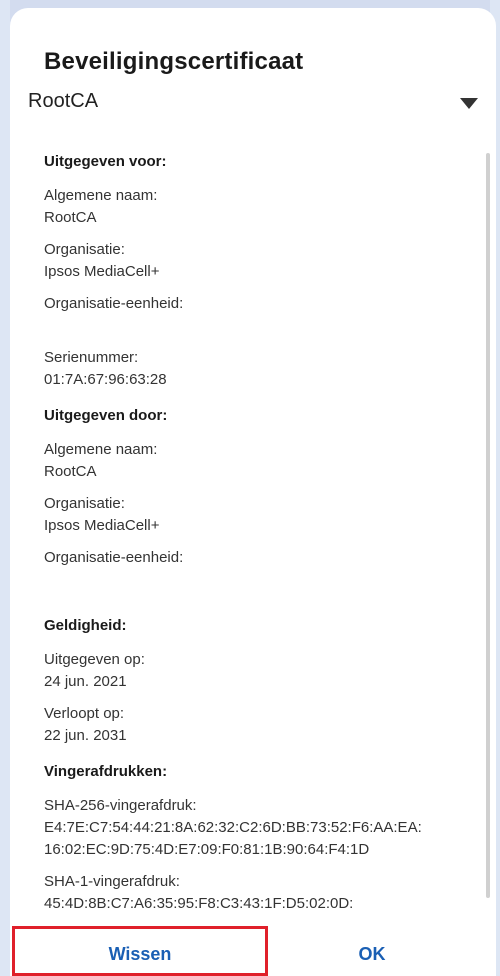 The image size is (500, 976). Describe the element at coordinates (105, 379) in the screenshot. I see `field-value: 01:7A:67:96:63:28` at that location.